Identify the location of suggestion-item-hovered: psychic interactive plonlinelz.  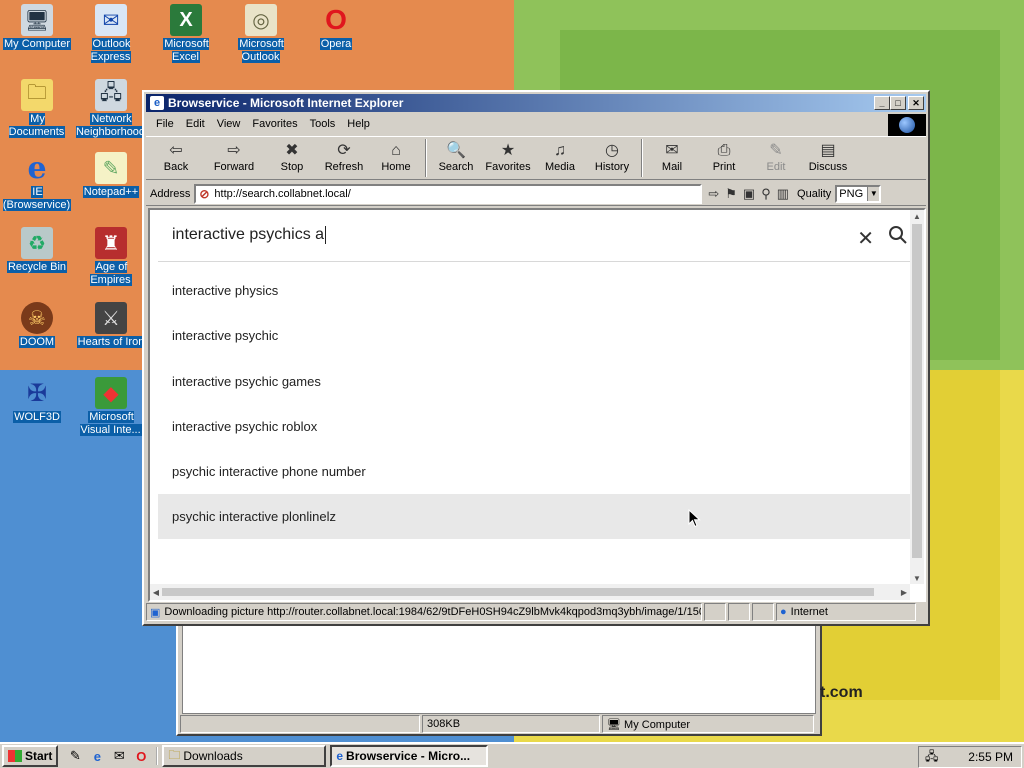
(536, 516).